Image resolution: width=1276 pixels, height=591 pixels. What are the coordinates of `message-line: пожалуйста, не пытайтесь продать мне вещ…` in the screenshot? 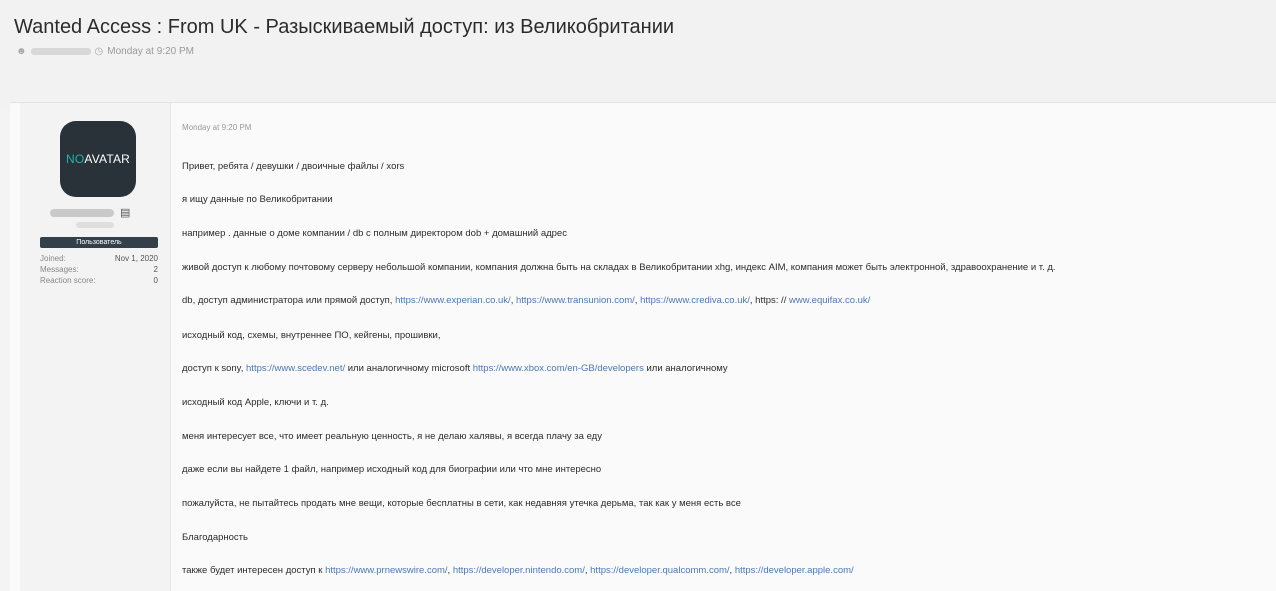 It's located at (461, 503).